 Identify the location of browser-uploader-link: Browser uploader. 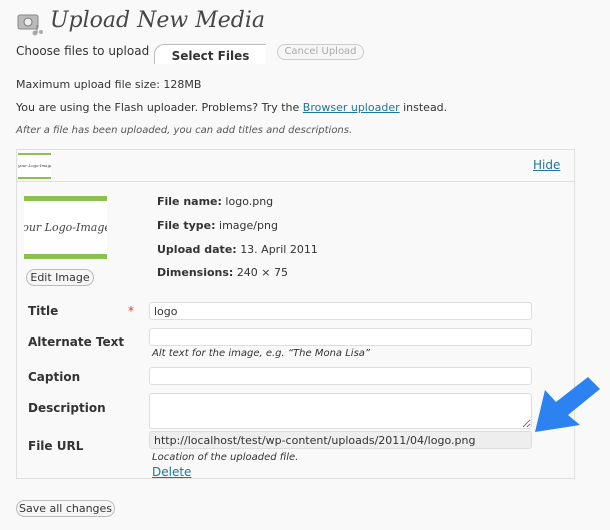
(351, 107).